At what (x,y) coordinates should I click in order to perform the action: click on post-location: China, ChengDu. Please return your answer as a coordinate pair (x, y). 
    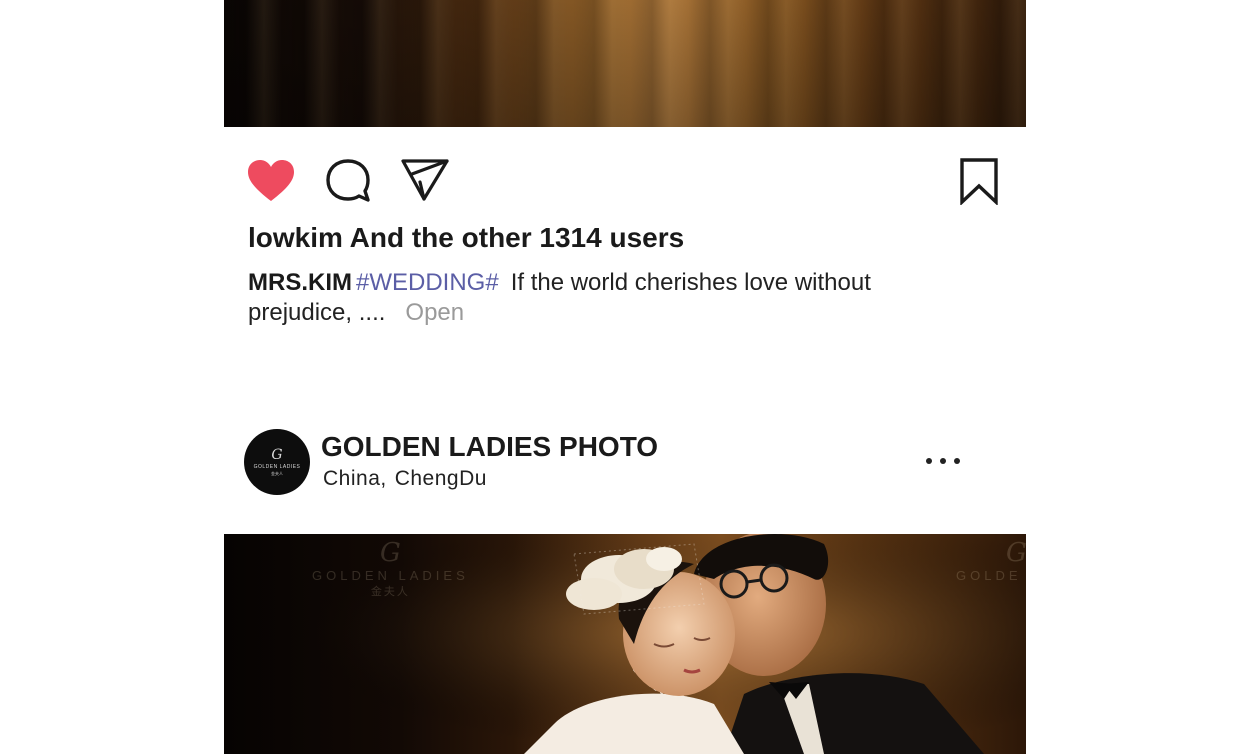
    Looking at the image, I should click on (405, 479).